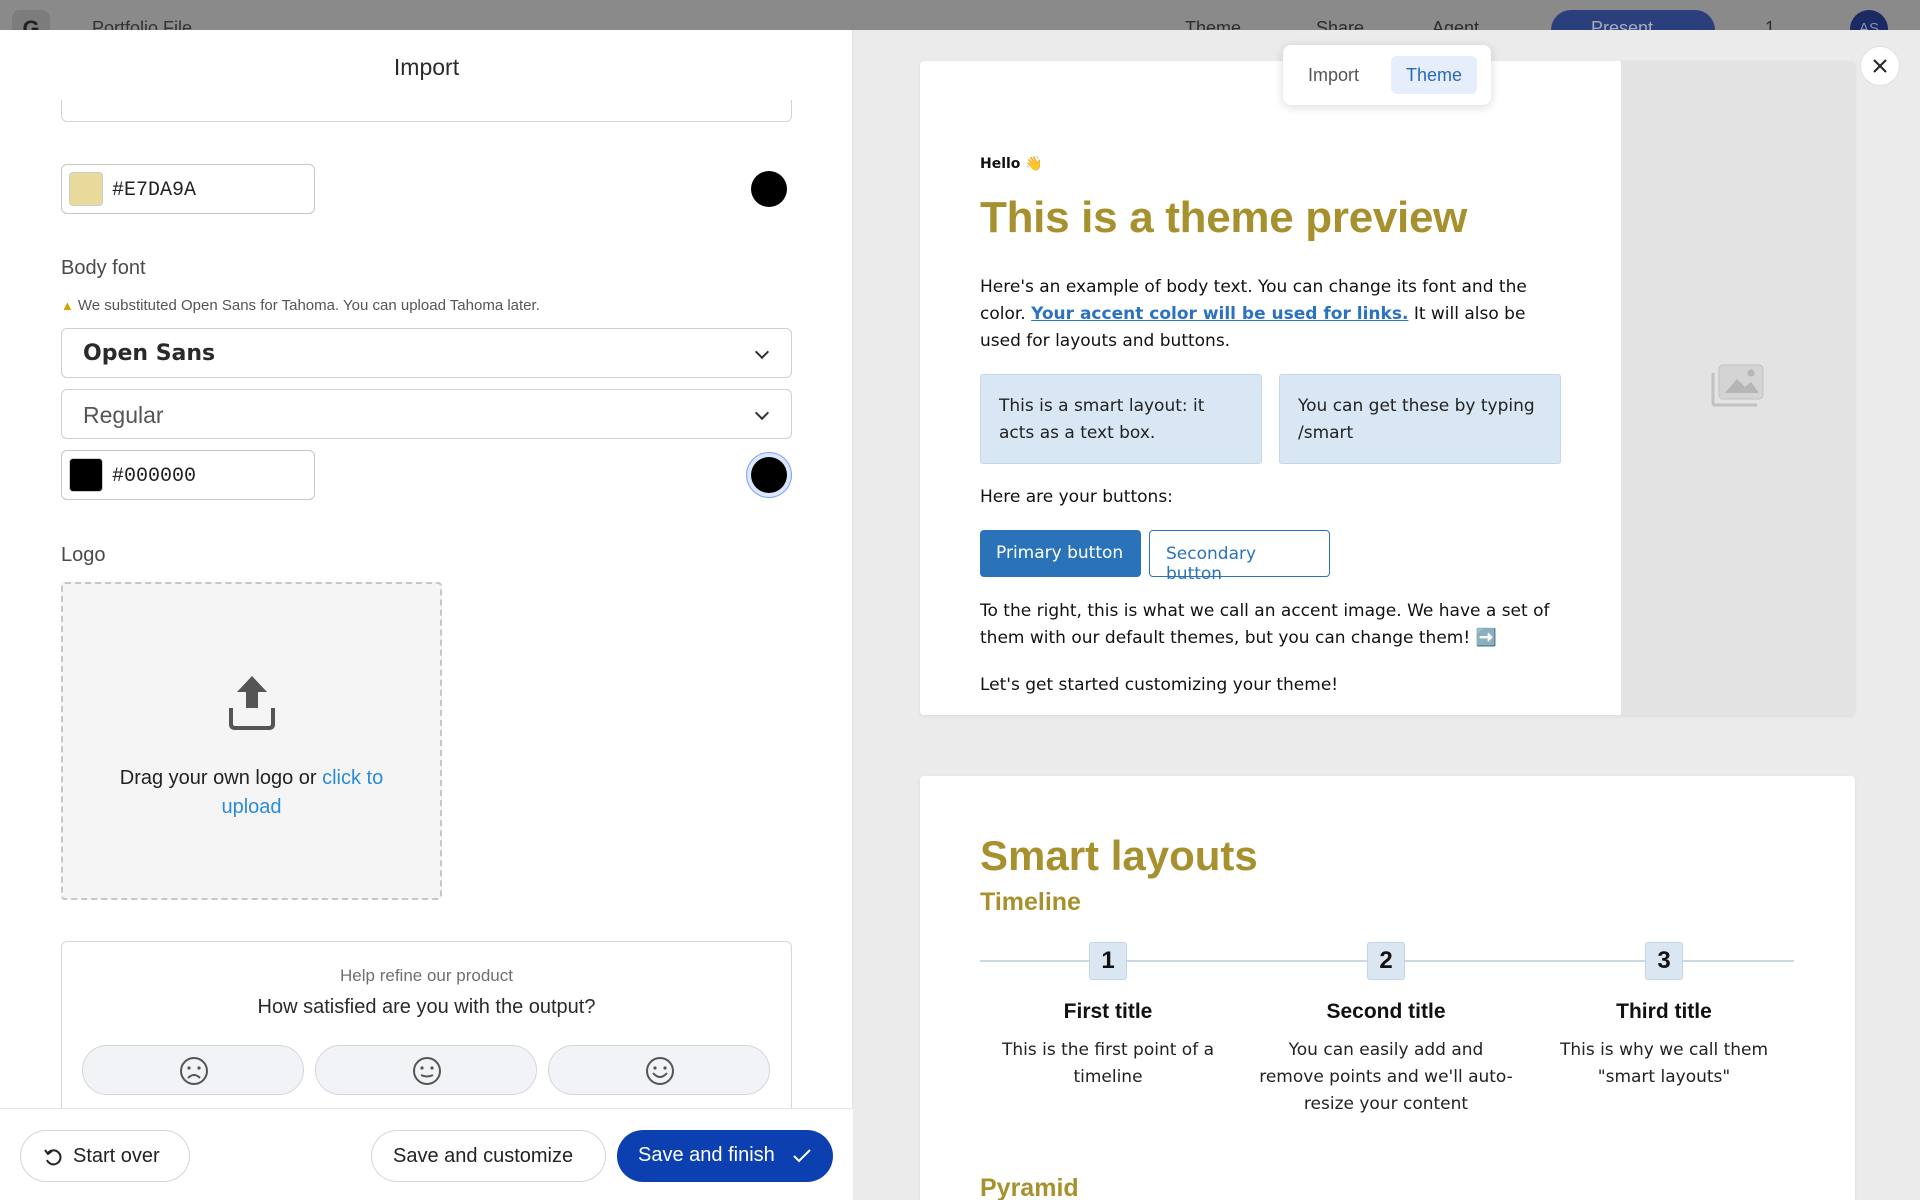 The width and height of the screenshot is (1920, 1200). Describe the element at coordinates (103, 268) in the screenshot. I see `body-font-label: Body font` at that location.